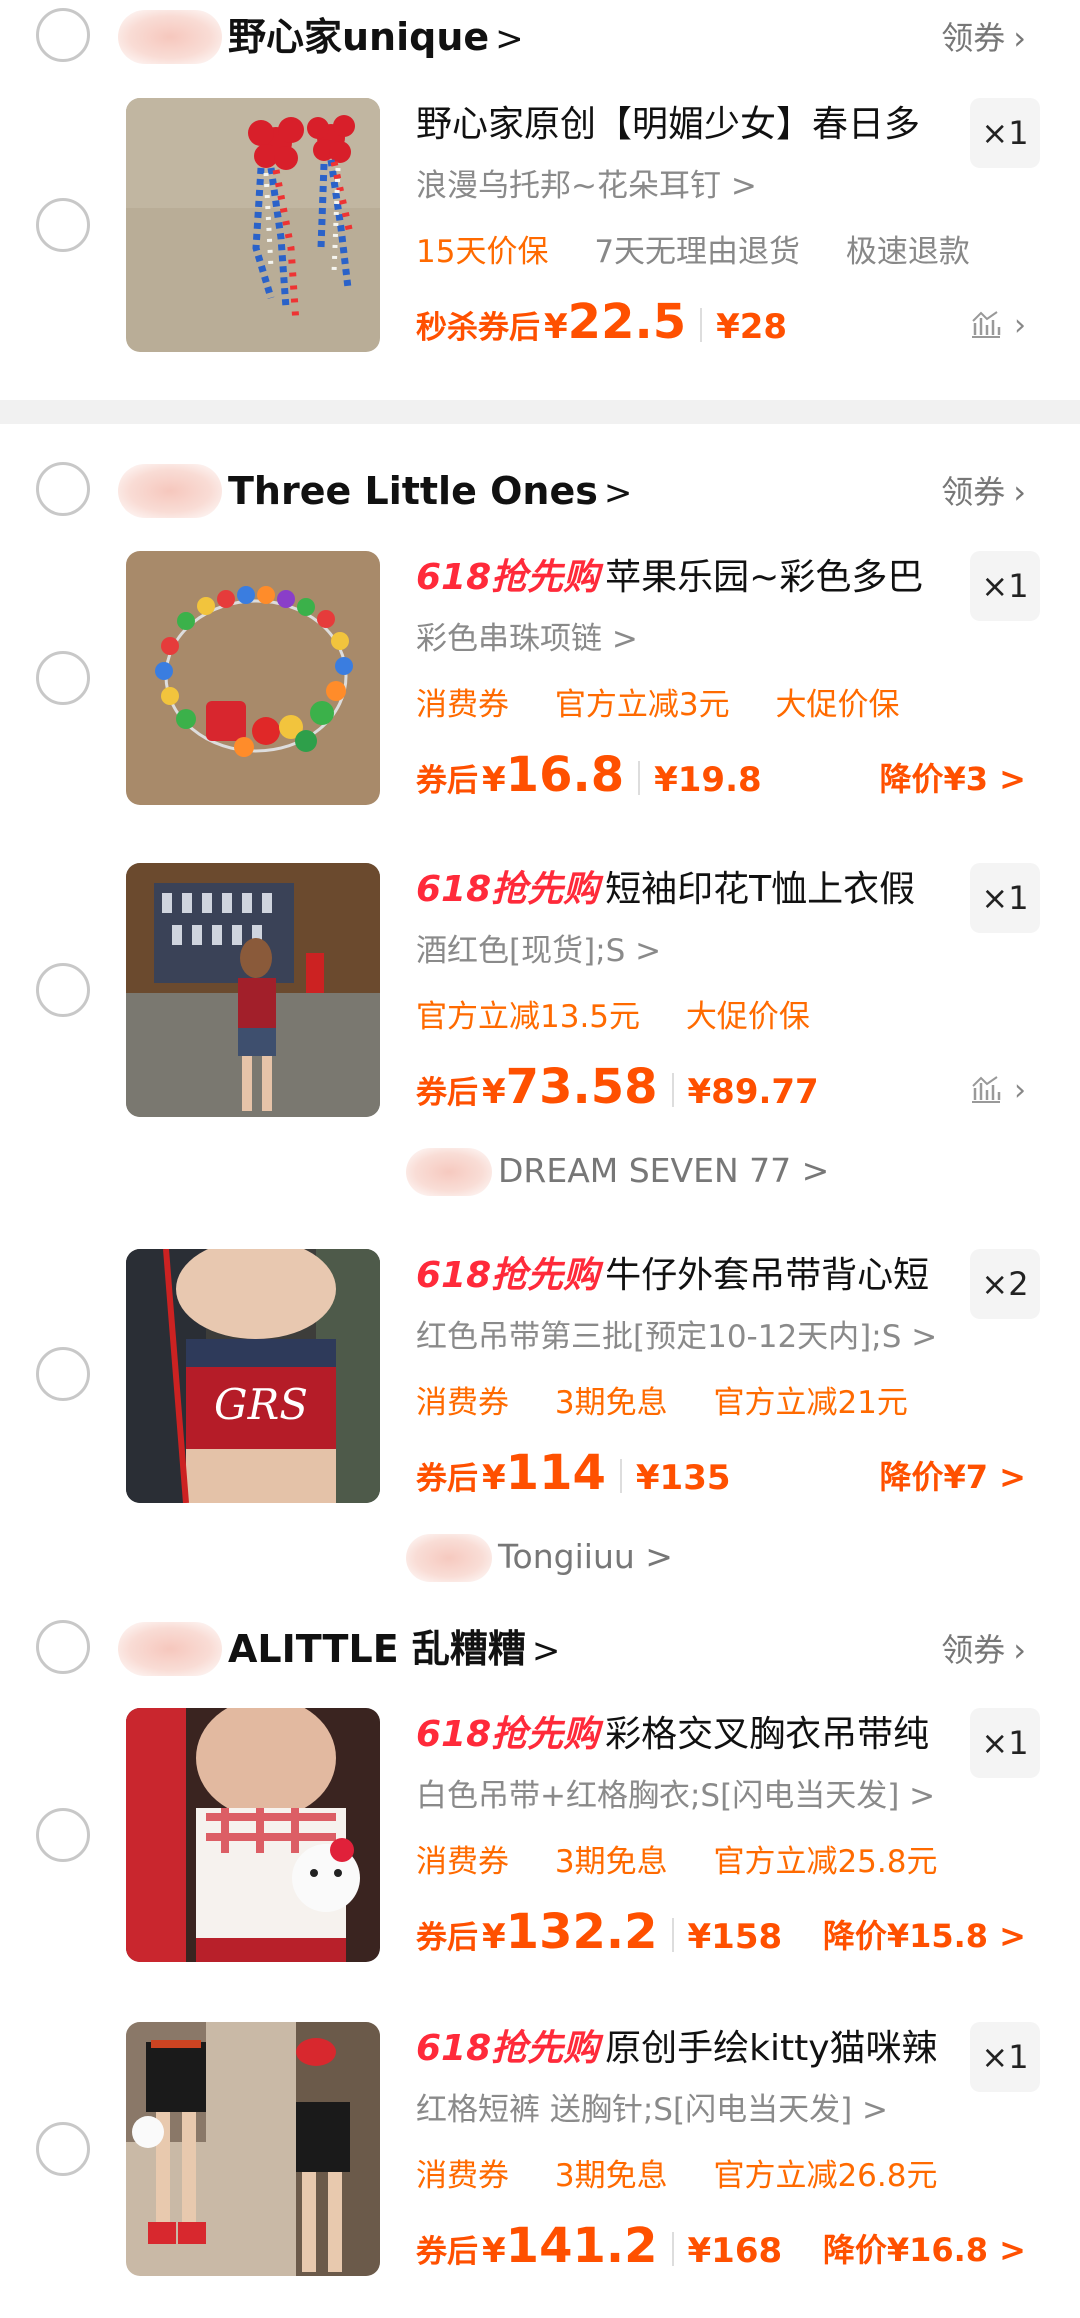 The width and height of the screenshot is (1080, 2318). Describe the element at coordinates (599, 2248) in the screenshot. I see `price-row: 券后 ¥141.2 ¥168` at that location.